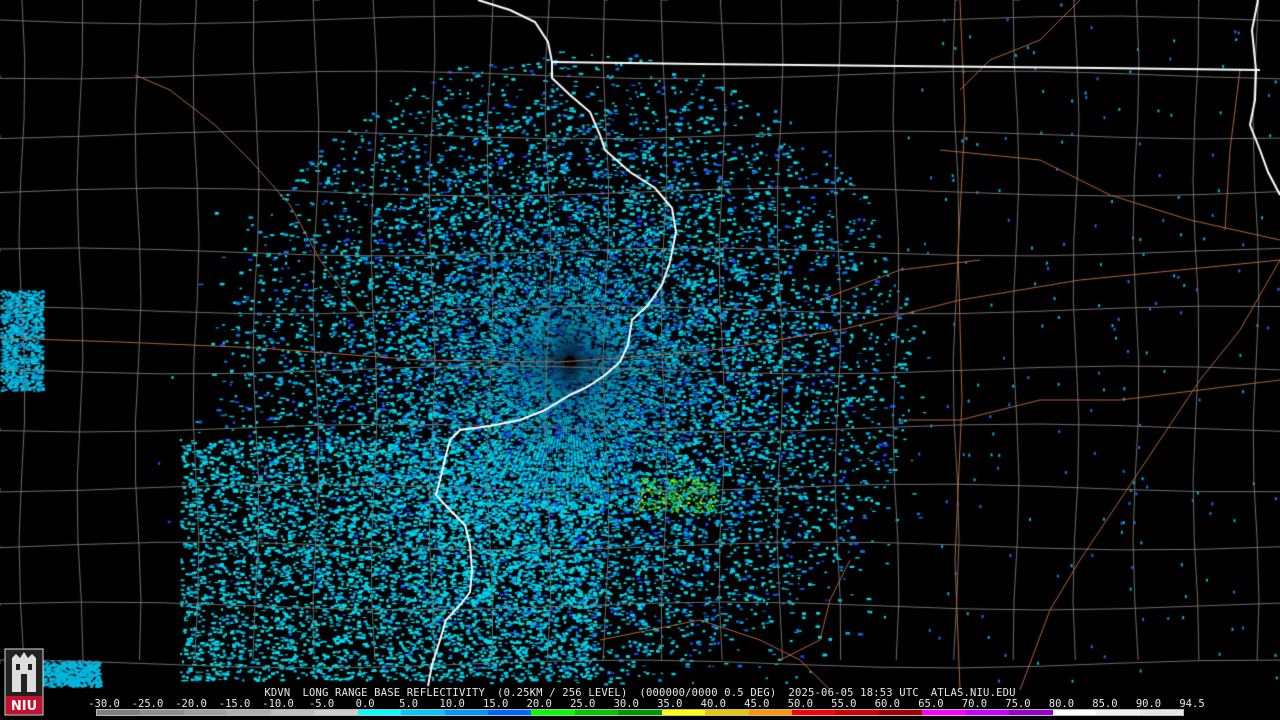 The width and height of the screenshot is (1280, 720). Describe the element at coordinates (24, 706) in the screenshot. I see `logo-text: NIU` at that location.